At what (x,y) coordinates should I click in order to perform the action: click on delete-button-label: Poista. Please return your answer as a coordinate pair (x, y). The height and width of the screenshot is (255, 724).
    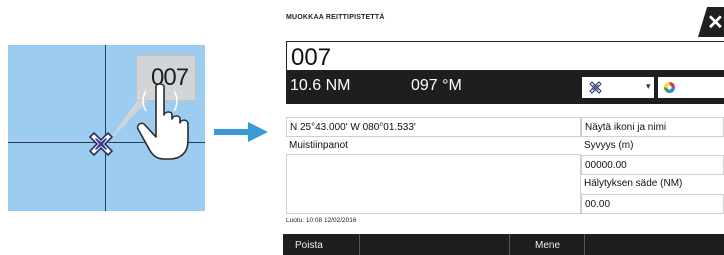
    Looking at the image, I should click on (309, 245).